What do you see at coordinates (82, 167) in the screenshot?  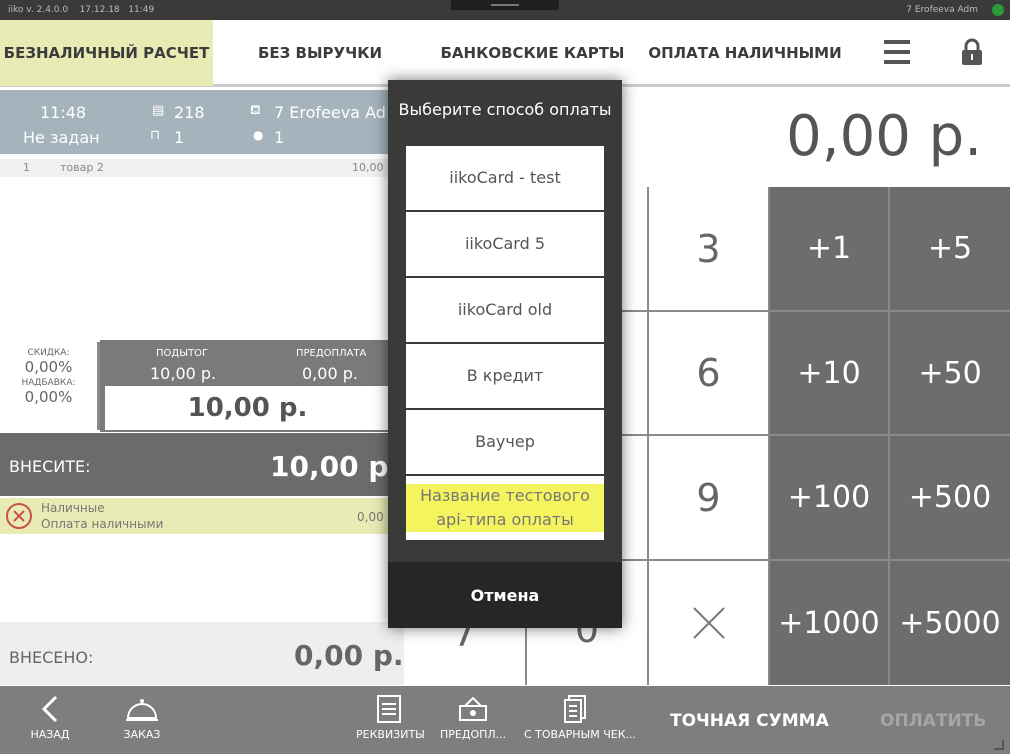 I see `item-name: товар 2` at bounding box center [82, 167].